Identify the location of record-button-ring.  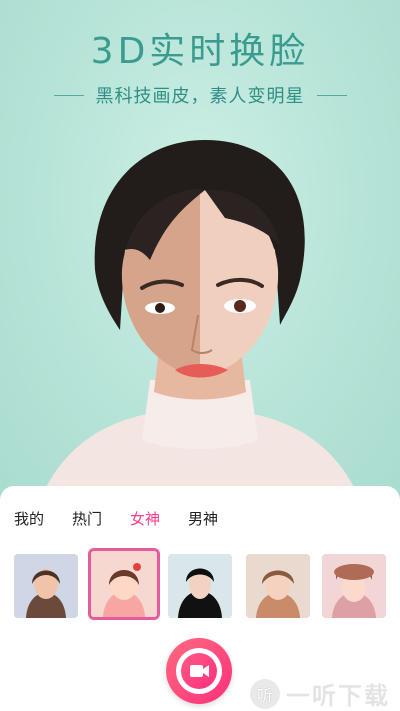
(199, 671).